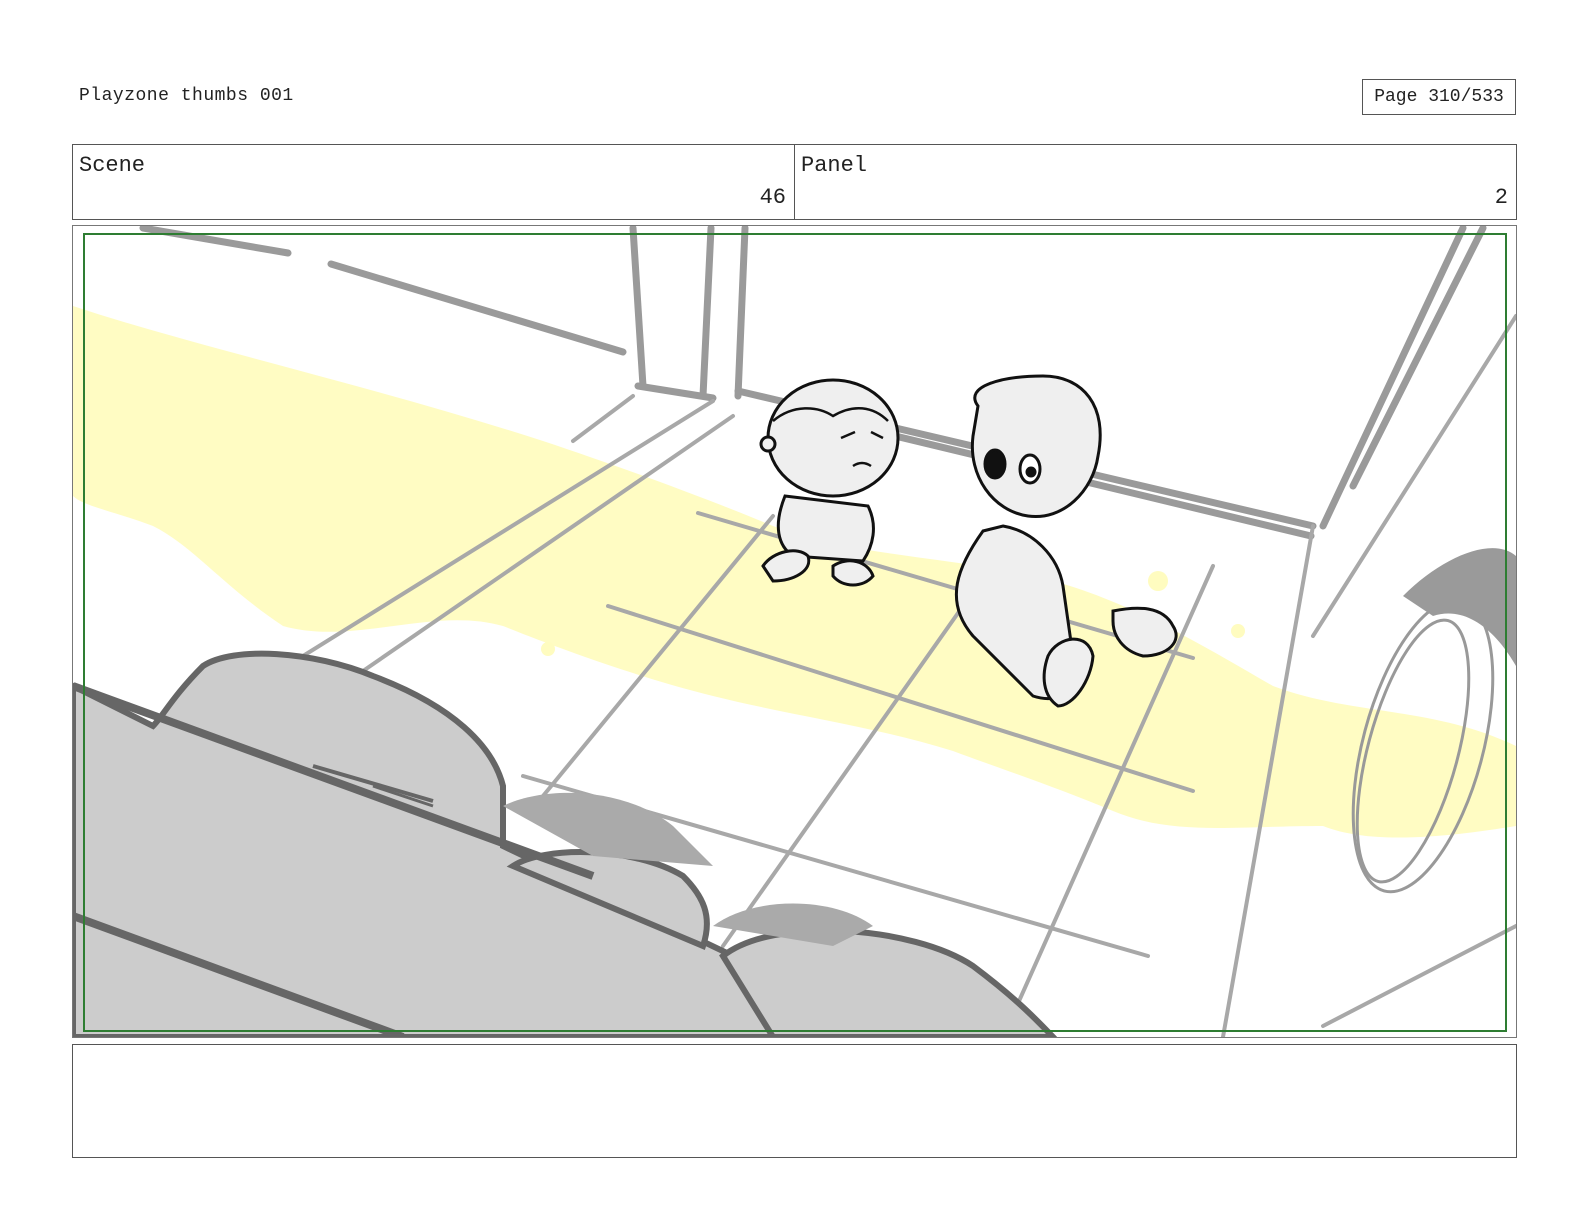  I want to click on document-title: Playzone thumbs 001, so click(186, 96).